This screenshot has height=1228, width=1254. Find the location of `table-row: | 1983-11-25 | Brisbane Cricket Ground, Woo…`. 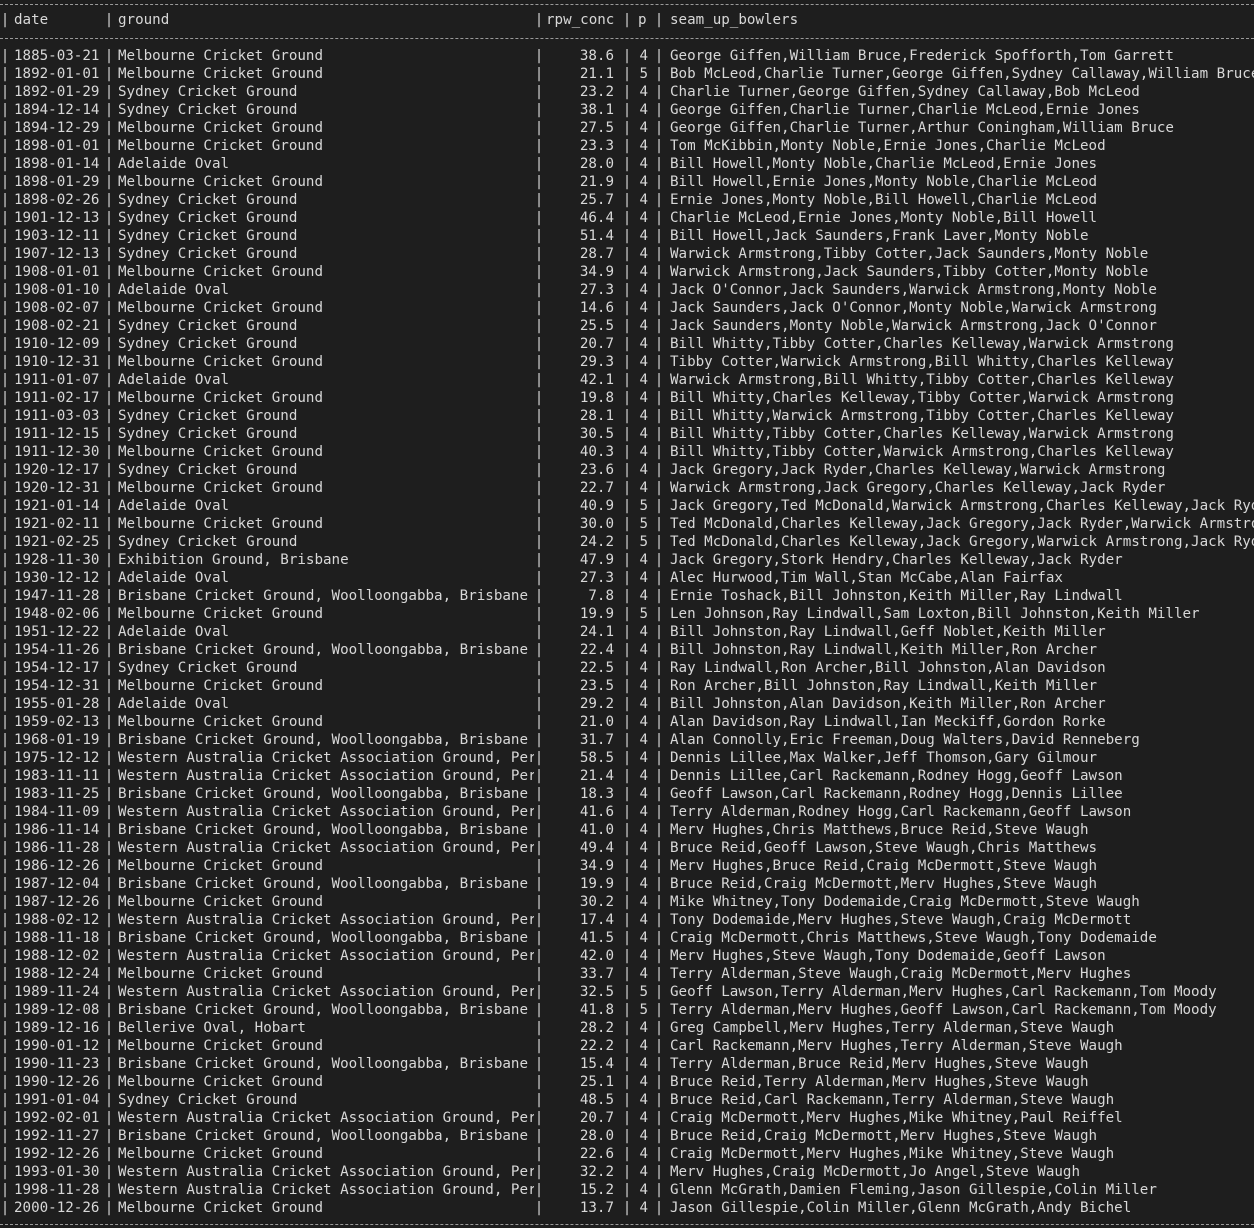

table-row: | 1983-11-25 | Brisbane Cricket Ground, Woo… is located at coordinates (627, 794).